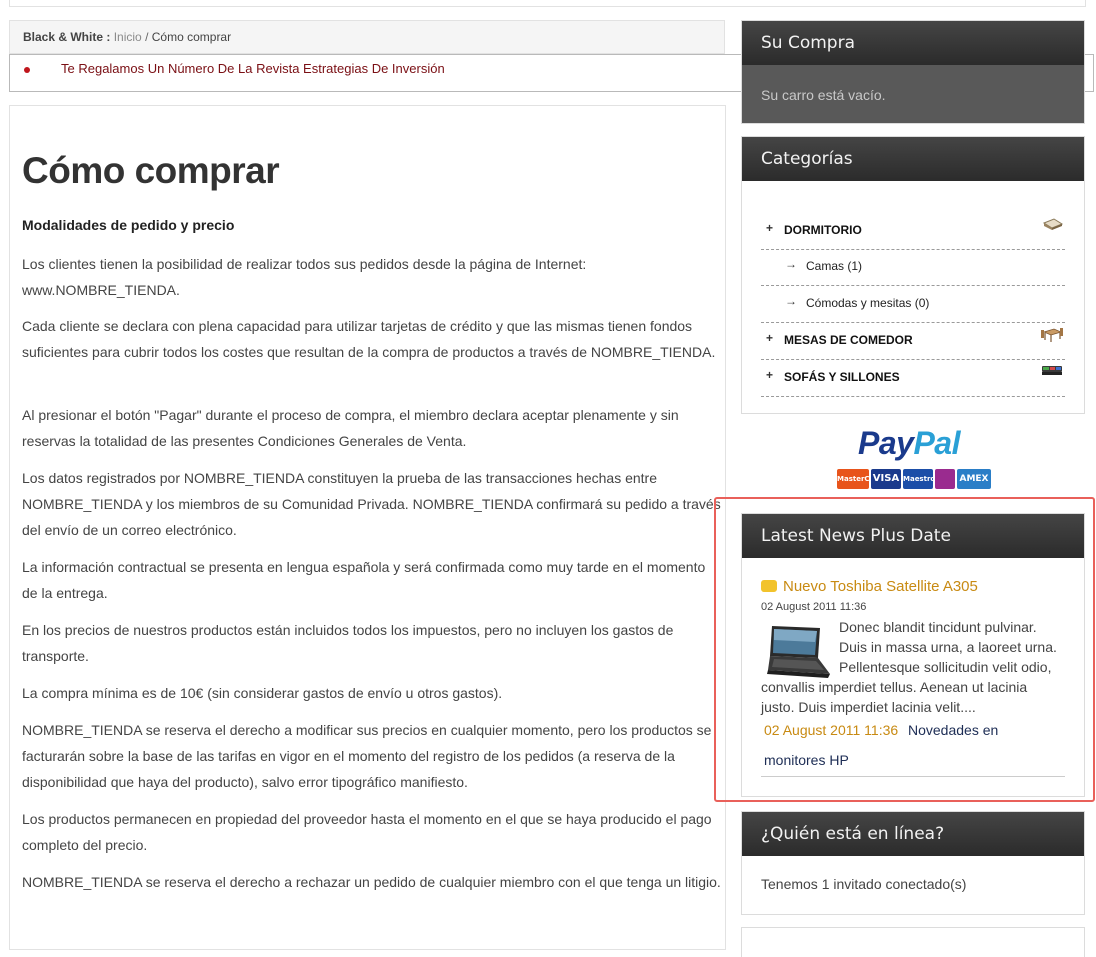 The image size is (1096, 957). I want to click on subcategory-item-comodas: → Cómodas y mesitas (0), so click(913, 304).